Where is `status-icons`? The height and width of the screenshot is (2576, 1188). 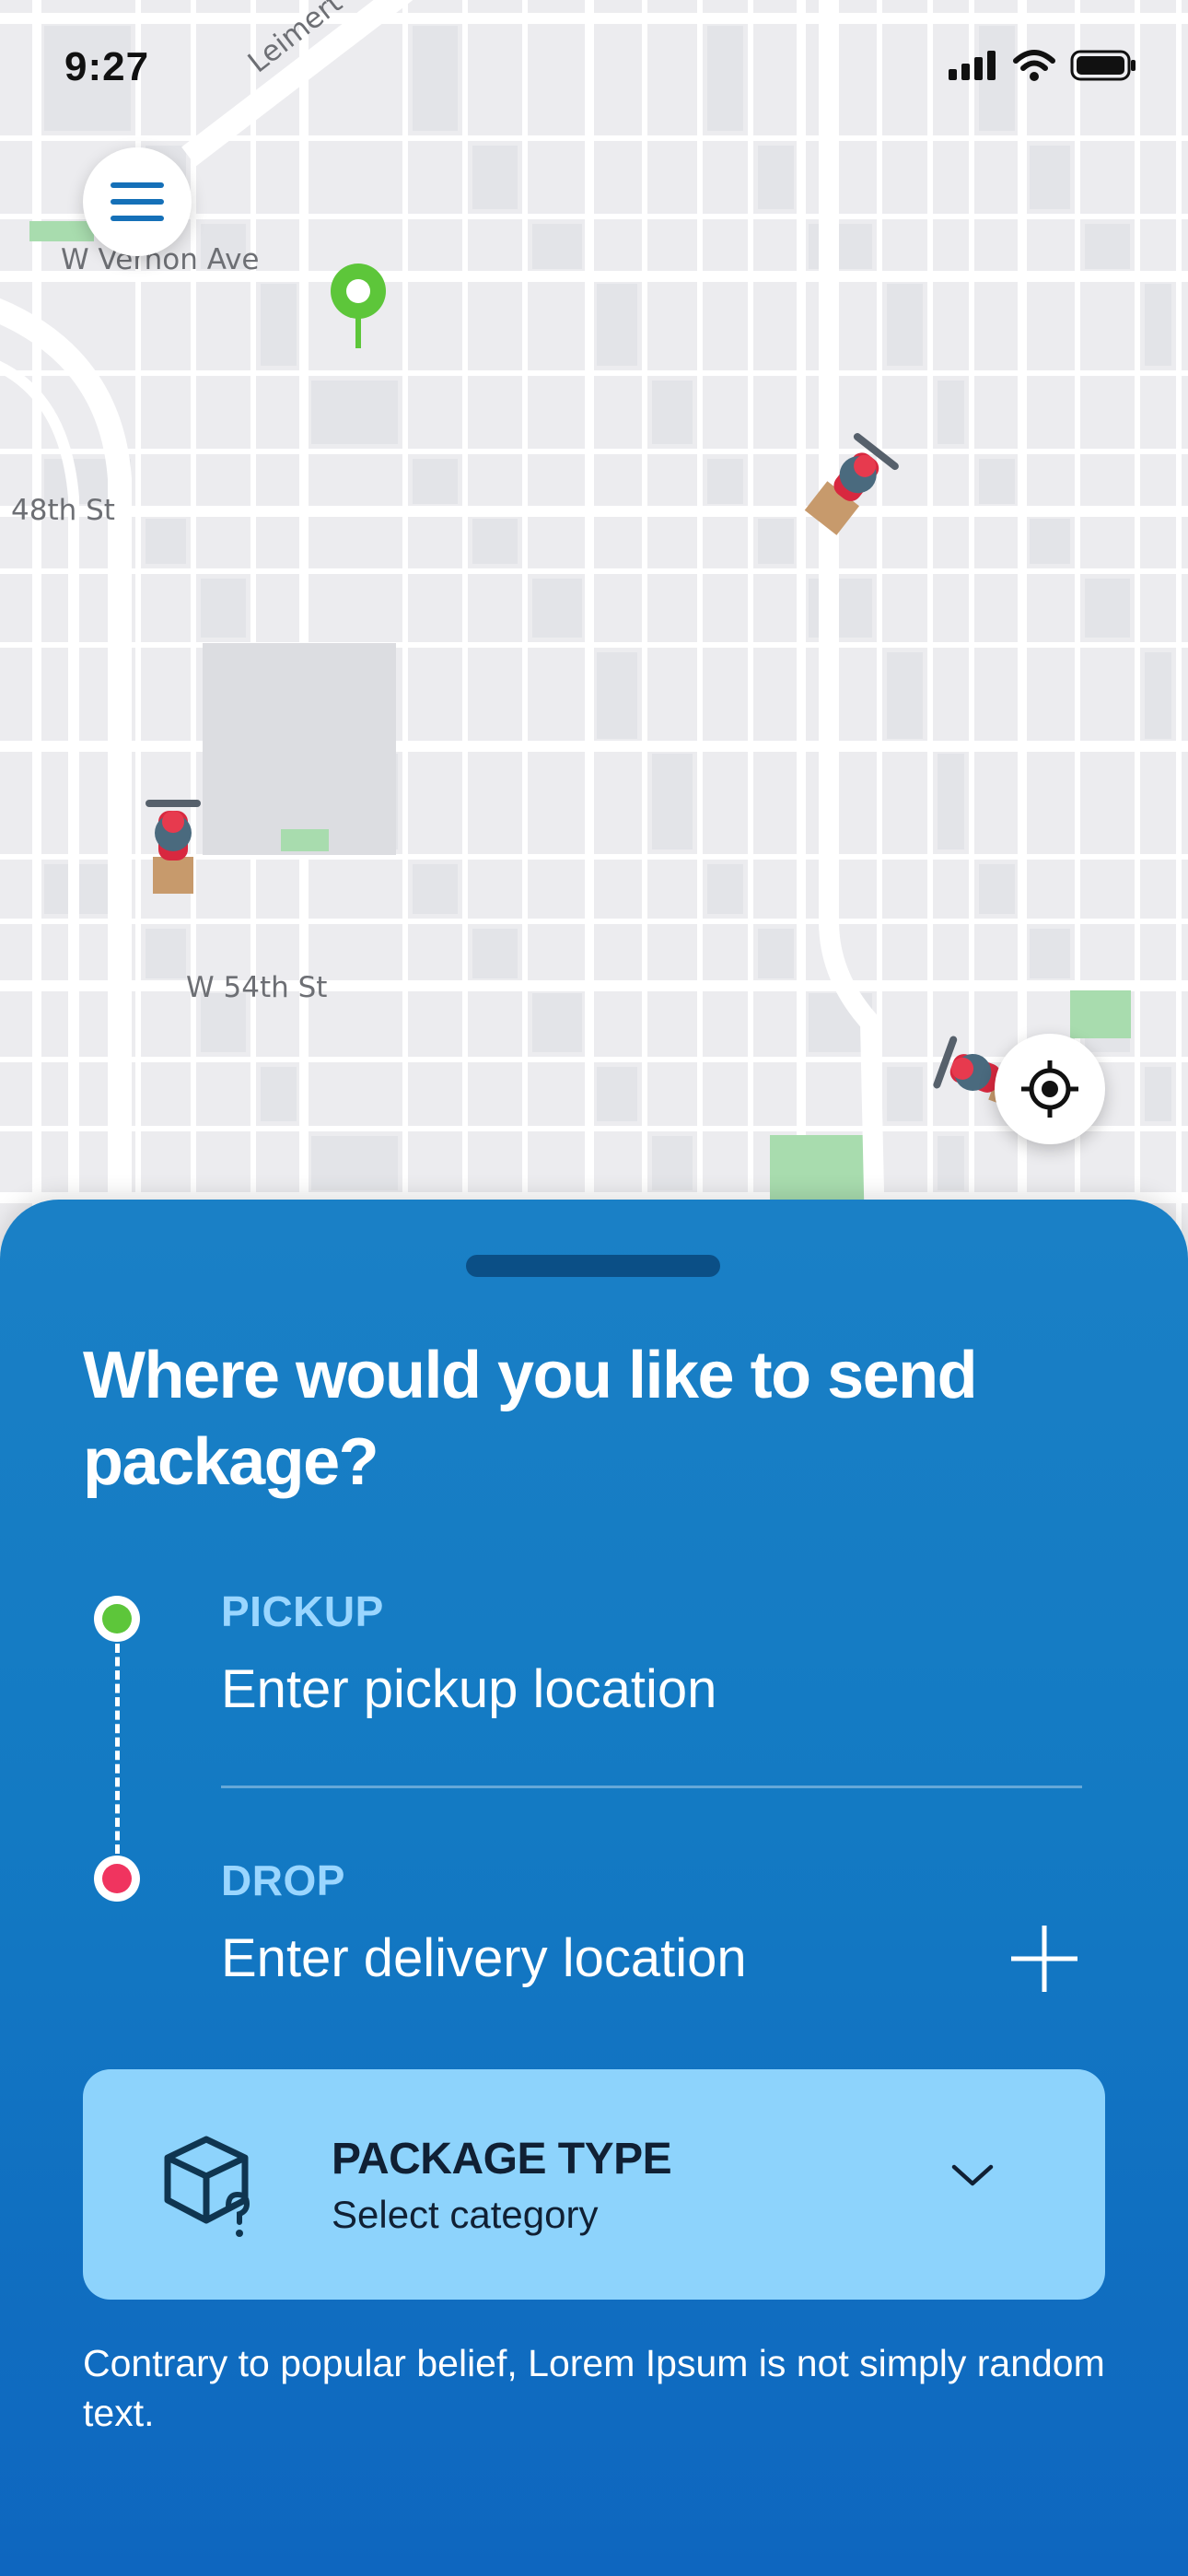 status-icons is located at coordinates (1042, 65).